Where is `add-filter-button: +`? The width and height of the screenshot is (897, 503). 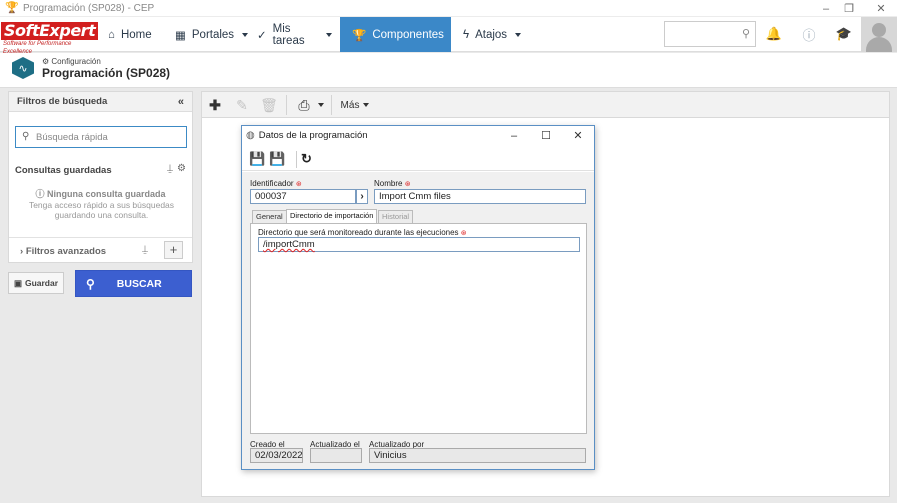 add-filter-button: + is located at coordinates (173, 250).